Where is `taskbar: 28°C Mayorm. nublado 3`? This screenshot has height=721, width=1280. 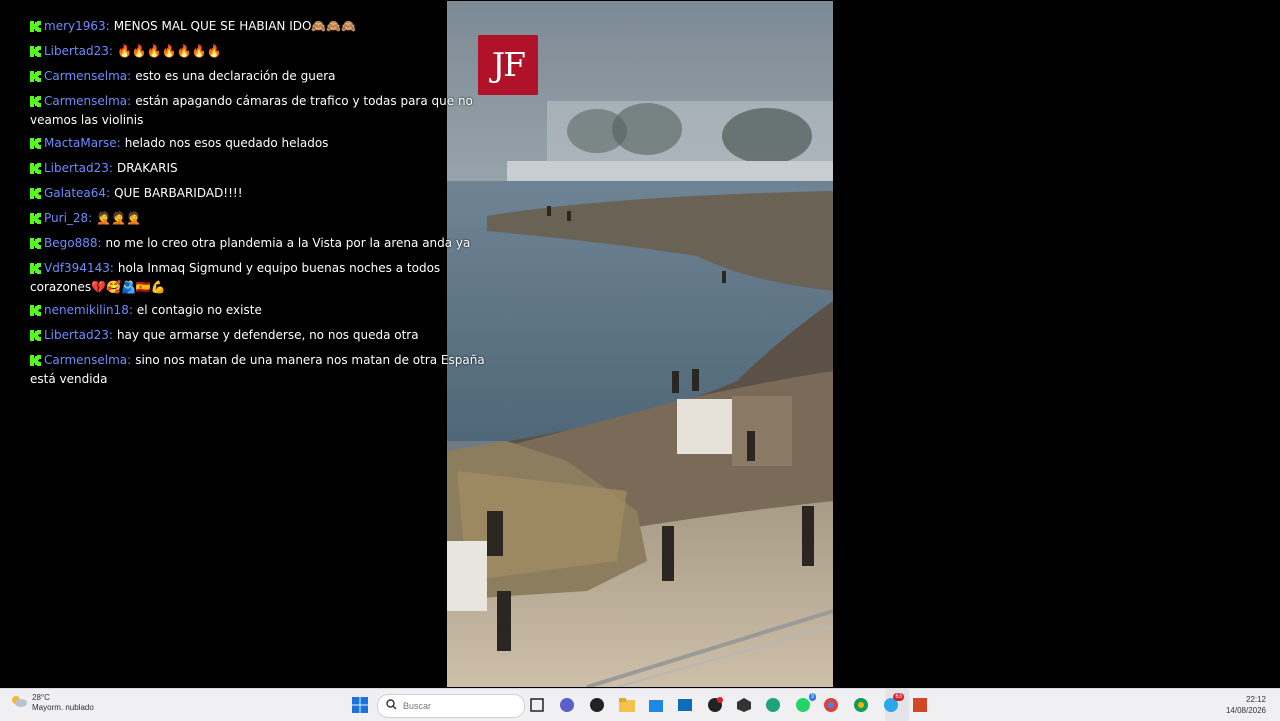 taskbar: 28°C Mayorm. nublado 3 is located at coordinates (640, 704).